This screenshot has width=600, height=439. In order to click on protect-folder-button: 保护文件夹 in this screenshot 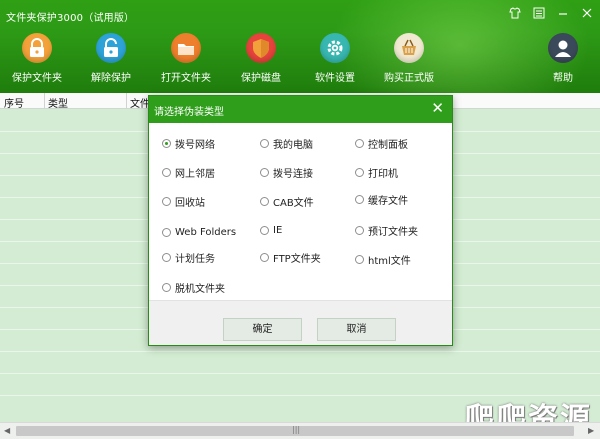, I will do `click(37, 61)`.